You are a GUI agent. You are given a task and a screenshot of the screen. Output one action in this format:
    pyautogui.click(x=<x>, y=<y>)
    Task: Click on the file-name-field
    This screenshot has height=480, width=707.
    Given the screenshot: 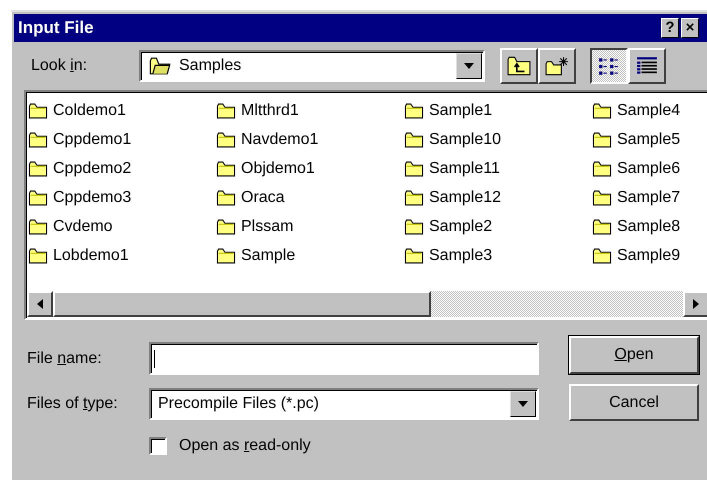 What is the action you would take?
    pyautogui.click(x=344, y=358)
    